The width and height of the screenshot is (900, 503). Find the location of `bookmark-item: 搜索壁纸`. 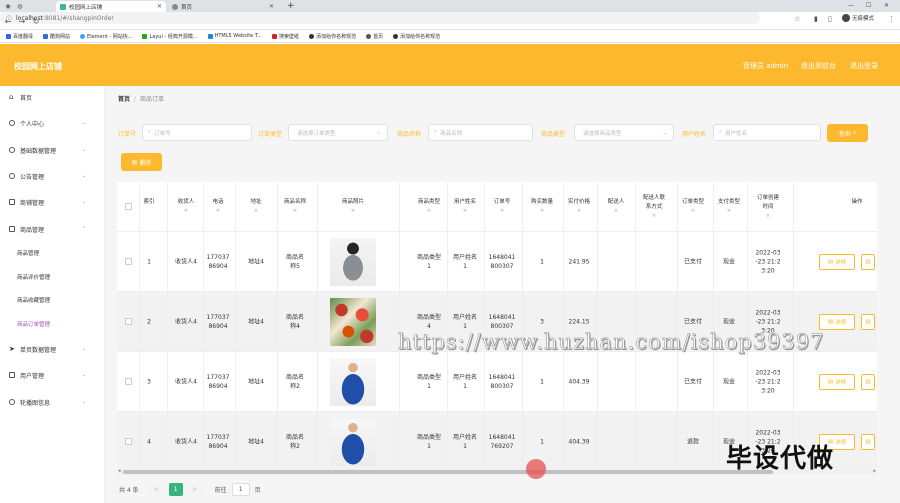

bookmark-item: 搜索壁纸 is located at coordinates (285, 36).